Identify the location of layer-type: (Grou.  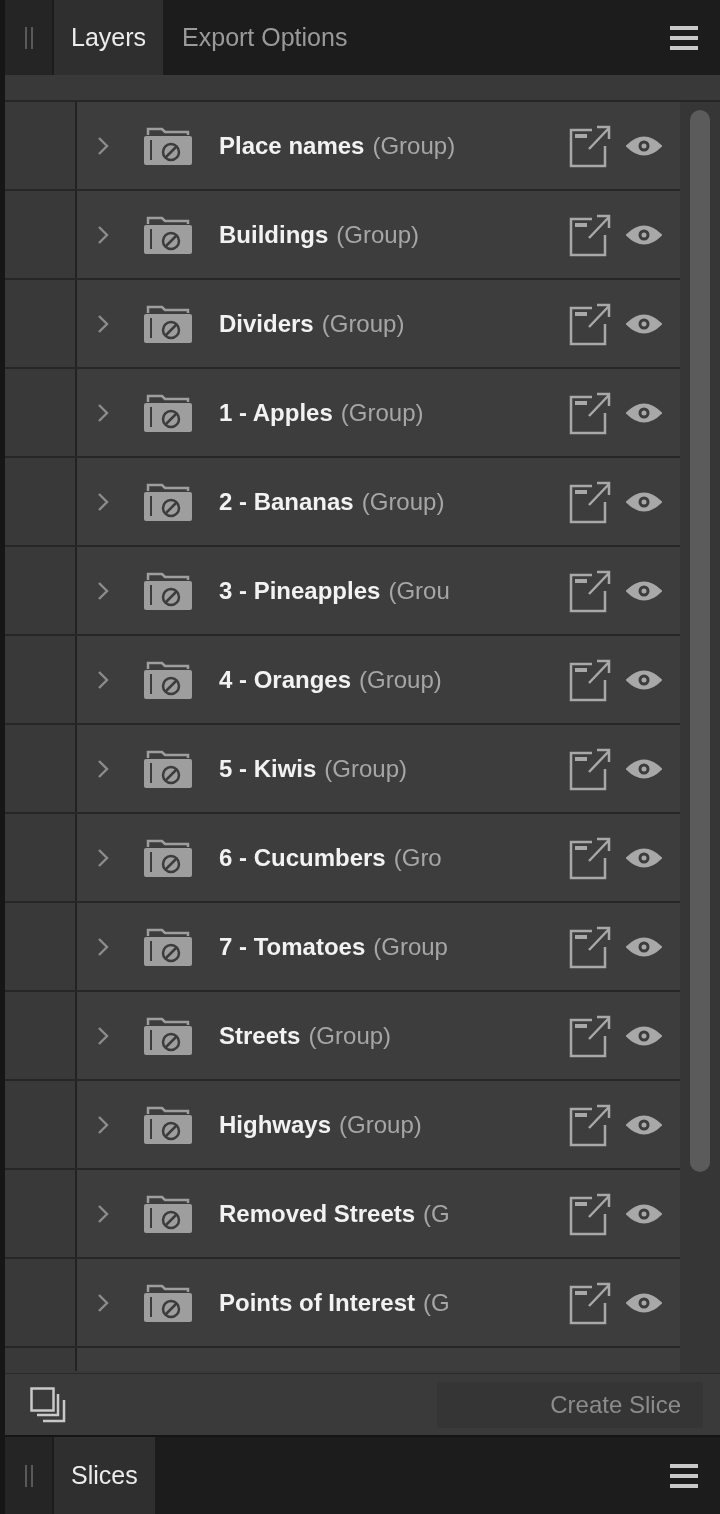
(419, 590).